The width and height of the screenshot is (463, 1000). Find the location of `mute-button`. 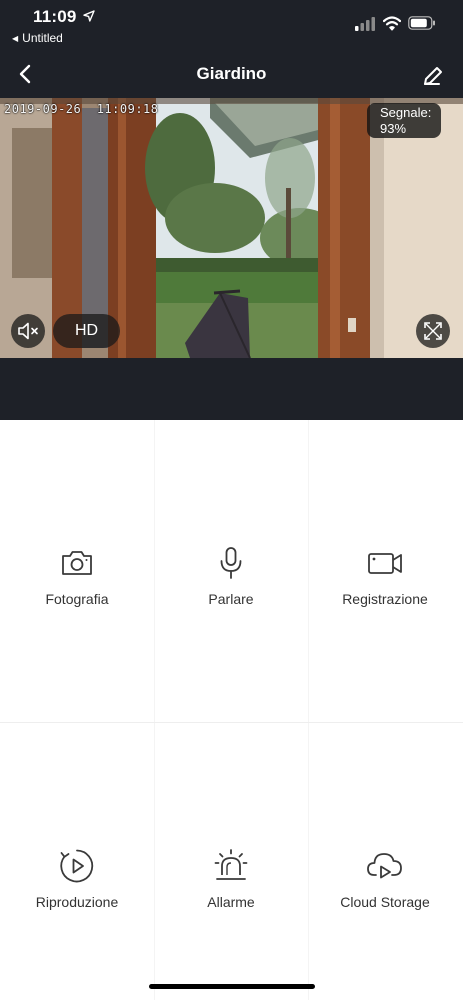

mute-button is located at coordinates (28, 331).